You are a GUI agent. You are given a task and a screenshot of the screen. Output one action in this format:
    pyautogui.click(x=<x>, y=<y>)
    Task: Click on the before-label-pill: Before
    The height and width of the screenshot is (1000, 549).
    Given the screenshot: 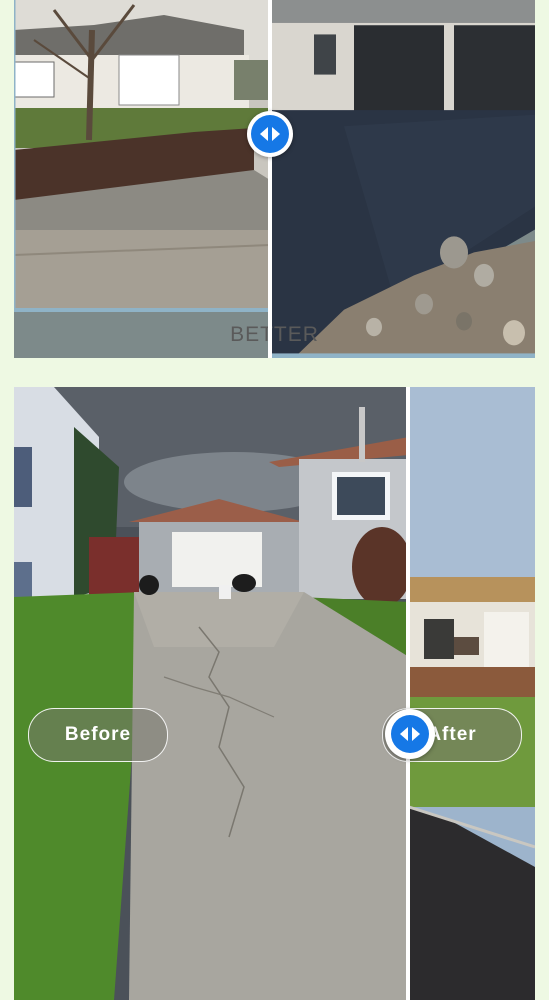 What is the action you would take?
    pyautogui.click(x=98, y=735)
    